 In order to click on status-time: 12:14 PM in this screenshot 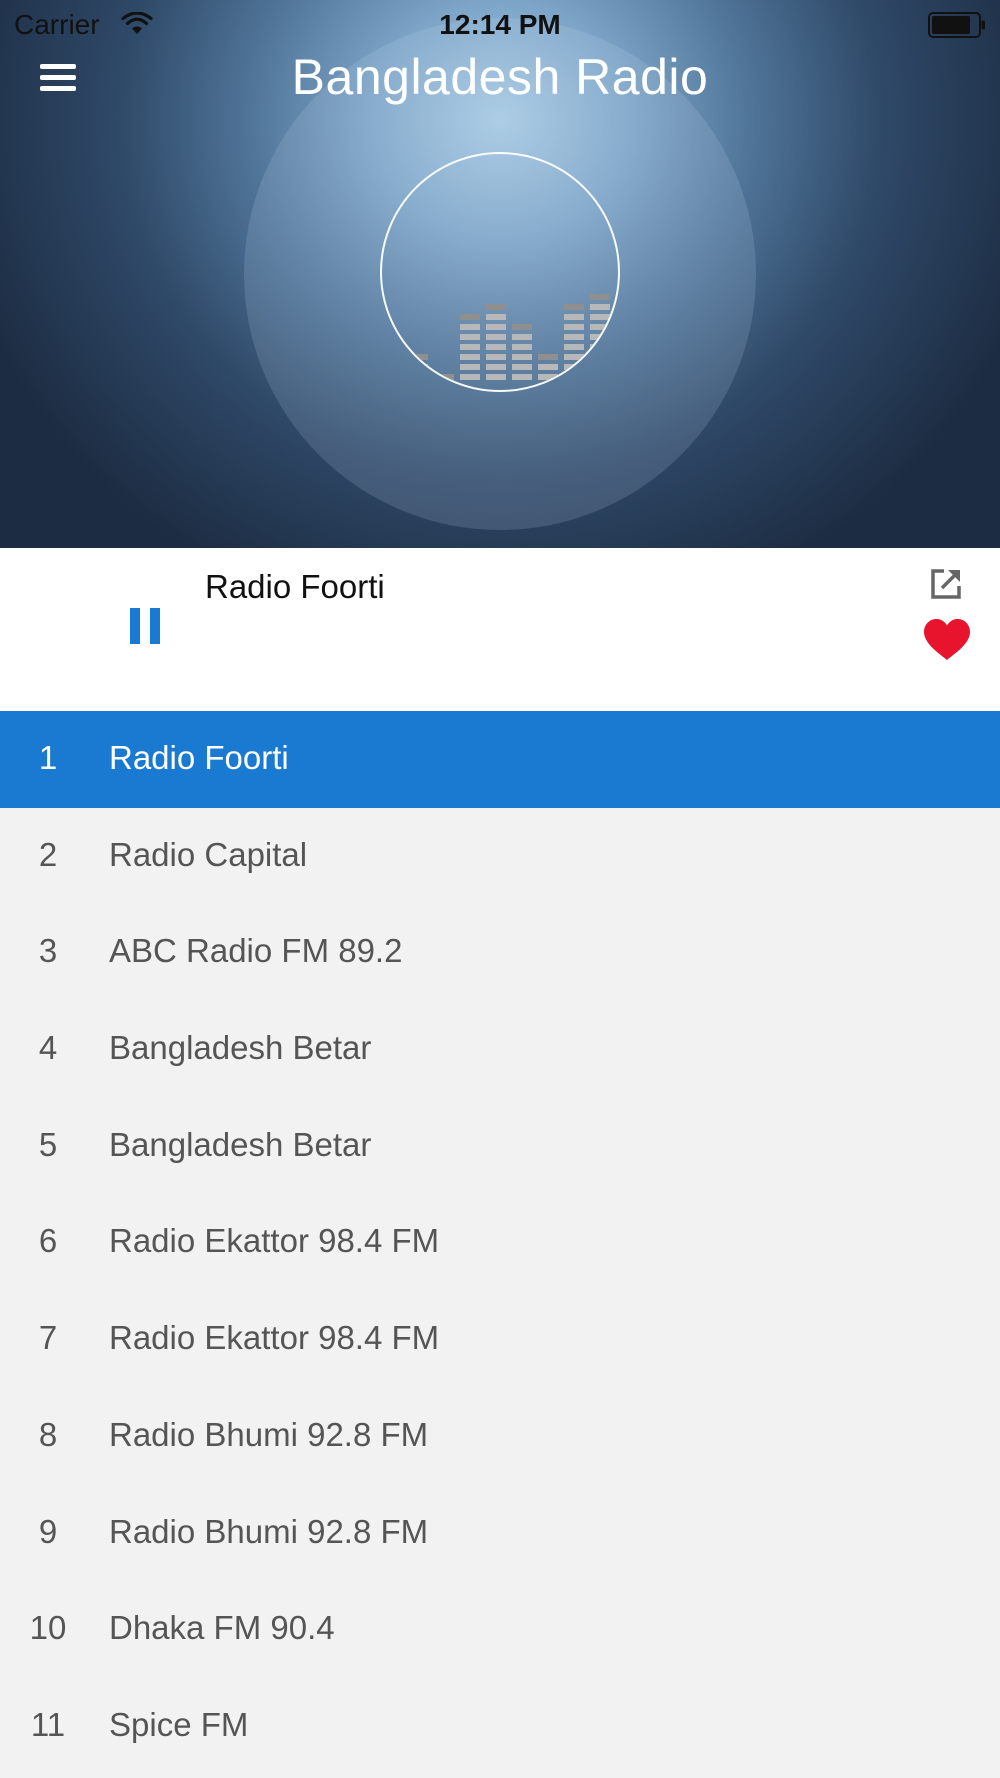, I will do `click(500, 24)`.